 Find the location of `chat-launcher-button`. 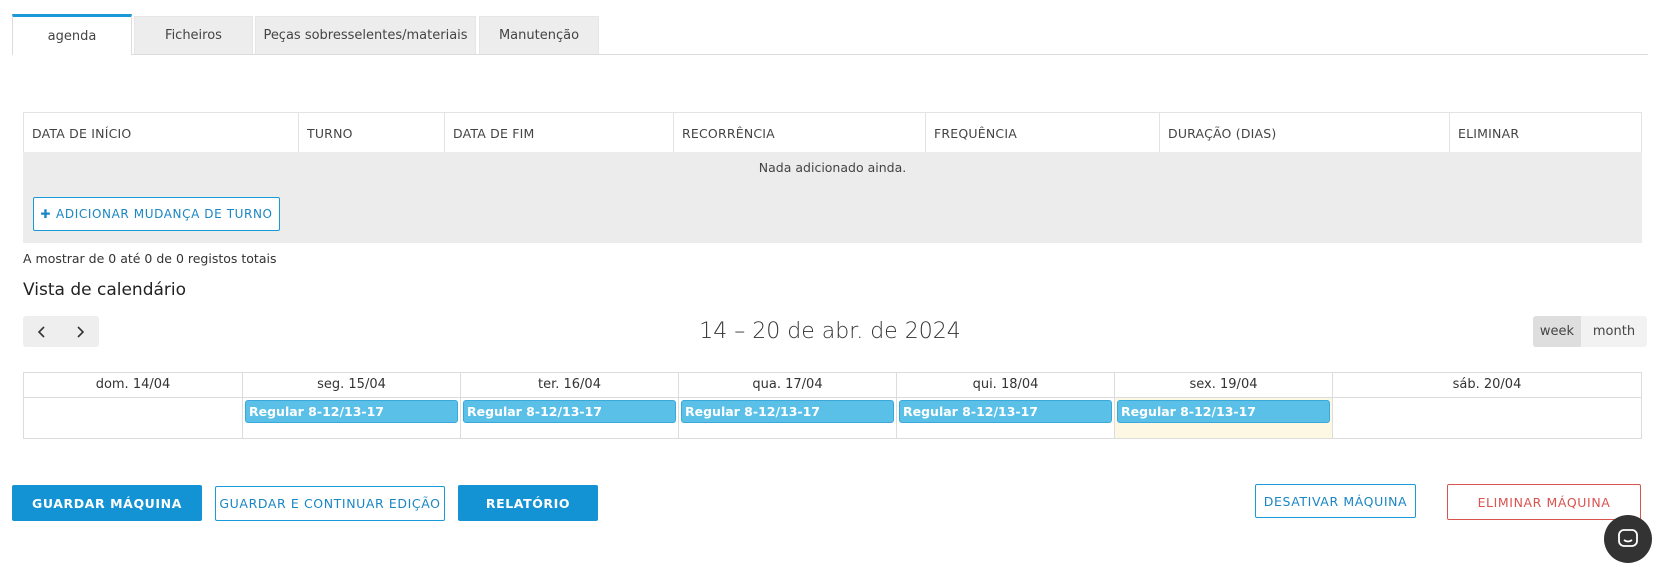

chat-launcher-button is located at coordinates (1628, 539).